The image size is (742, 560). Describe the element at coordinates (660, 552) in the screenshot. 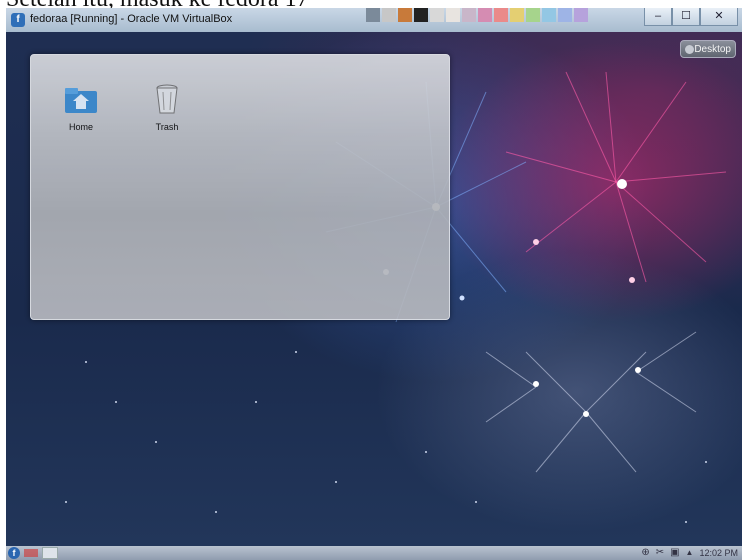

I see `klipper-icon: ✂` at that location.